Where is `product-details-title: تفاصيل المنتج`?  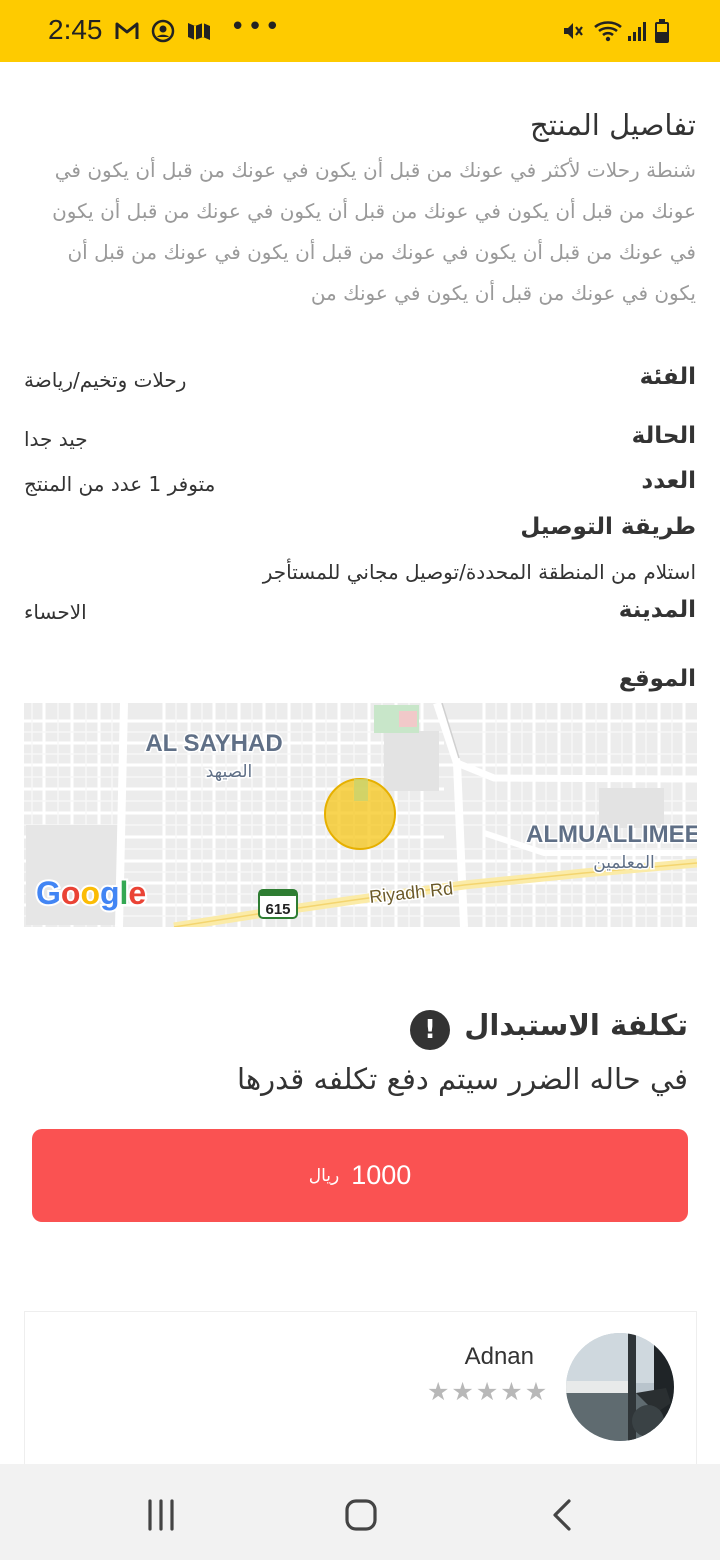 product-details-title: تفاصيل المنتج is located at coordinates (612, 125).